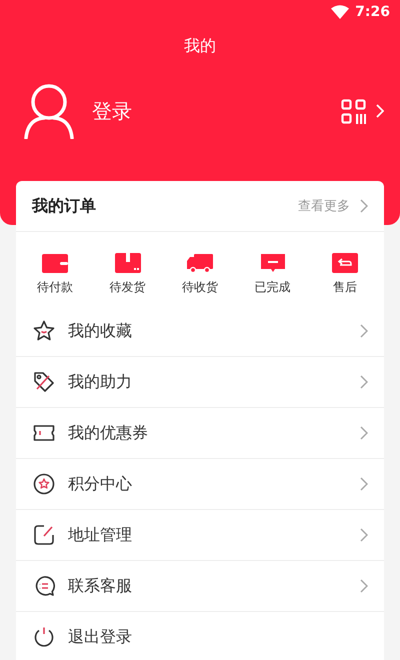 This screenshot has height=660, width=400. Describe the element at coordinates (55, 287) in the screenshot. I see `order-status-label: 待付款` at that location.